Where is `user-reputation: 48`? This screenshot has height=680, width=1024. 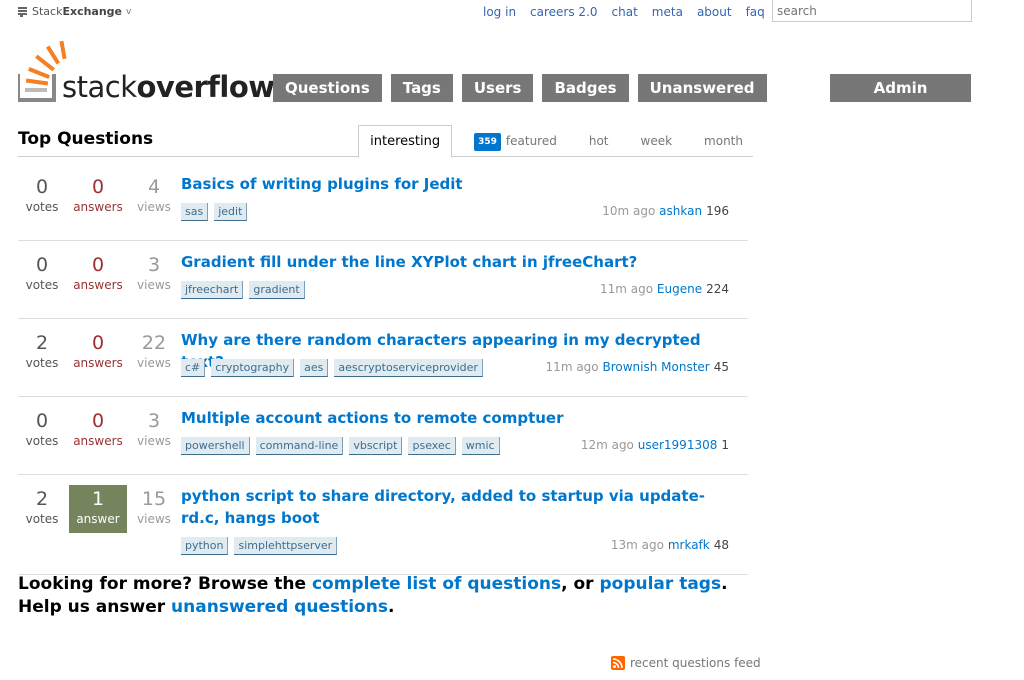
user-reputation: 48 is located at coordinates (721, 545).